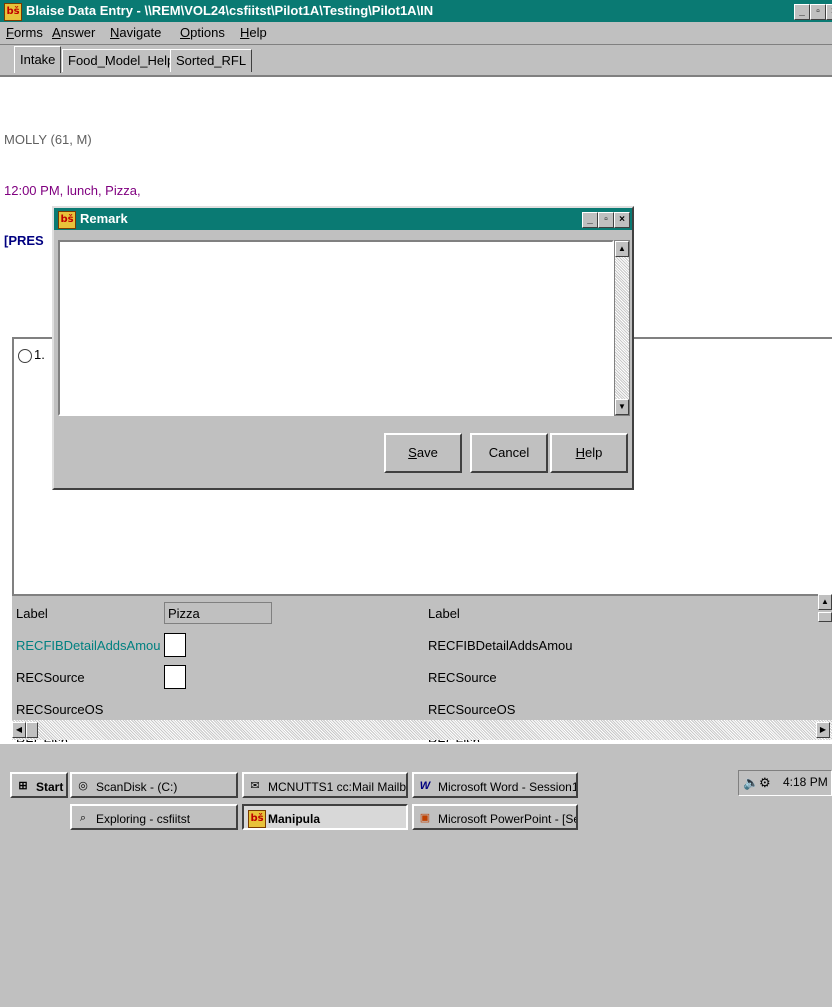 This screenshot has height=1007, width=832. I want to click on grid-row: Label Pizza Label, so click(417, 614).